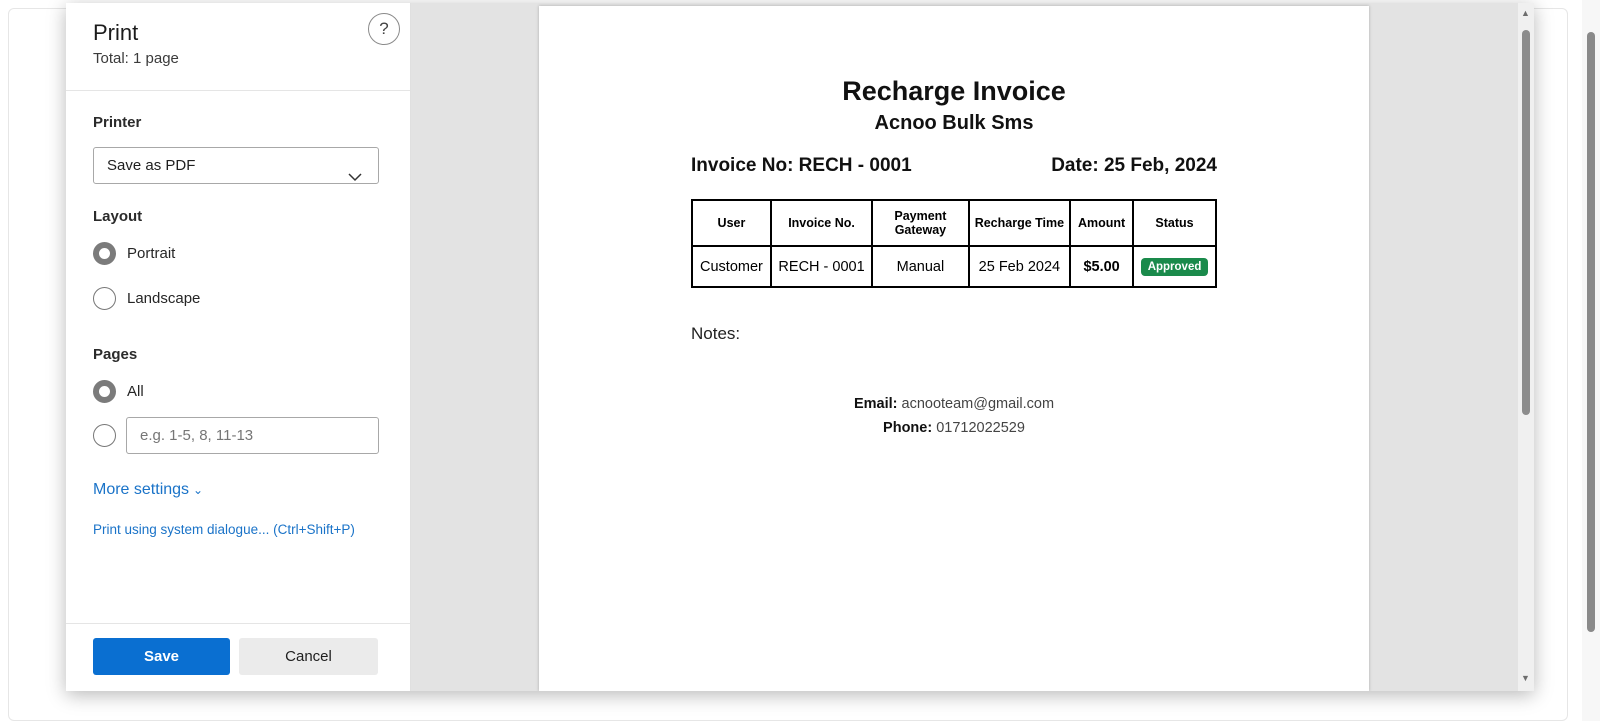 The image size is (1600, 721). I want to click on panel-footer: Save Cancel, so click(238, 657).